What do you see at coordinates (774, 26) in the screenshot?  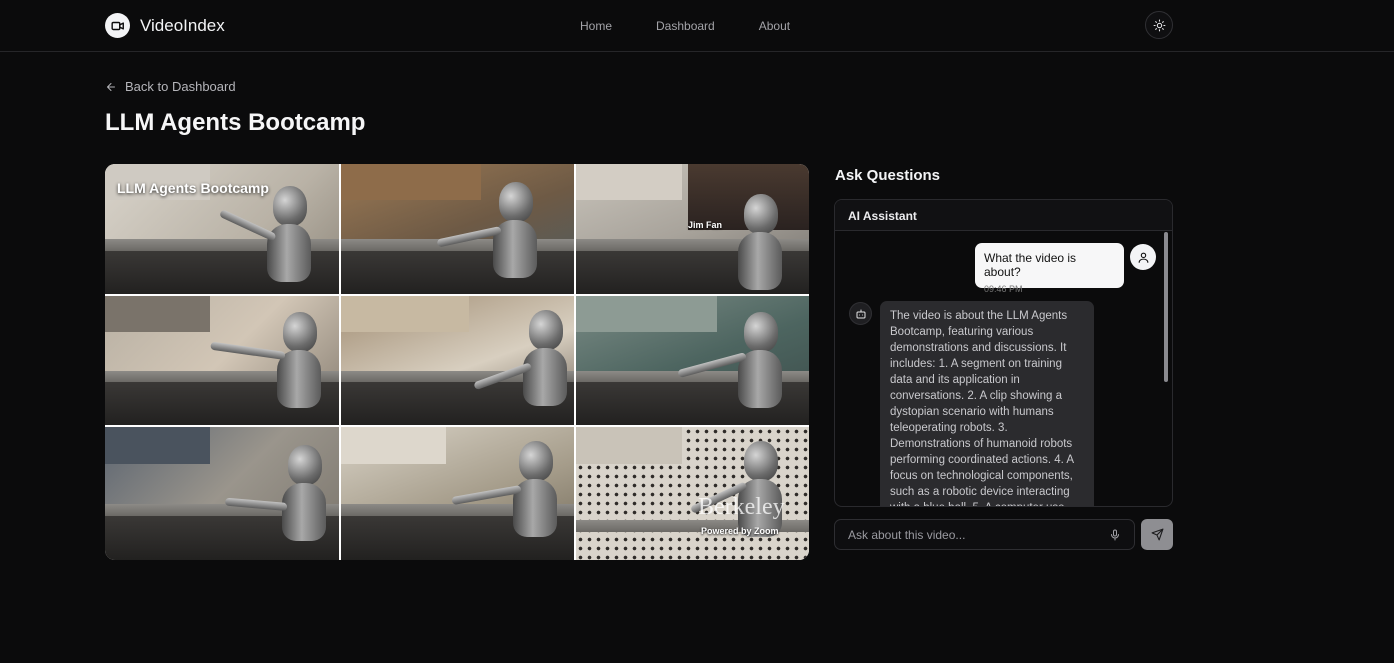 I see `nav-about: About` at bounding box center [774, 26].